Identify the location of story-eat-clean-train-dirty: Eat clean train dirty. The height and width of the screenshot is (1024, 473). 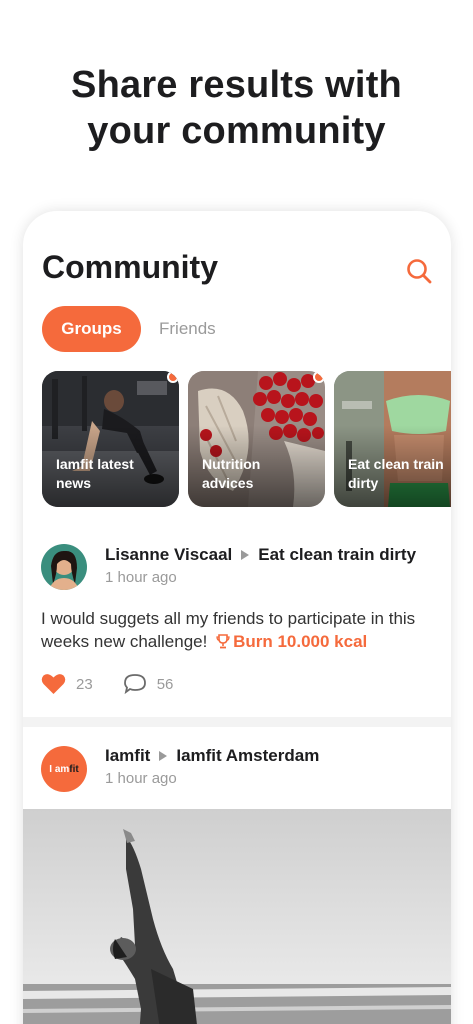
(392, 439).